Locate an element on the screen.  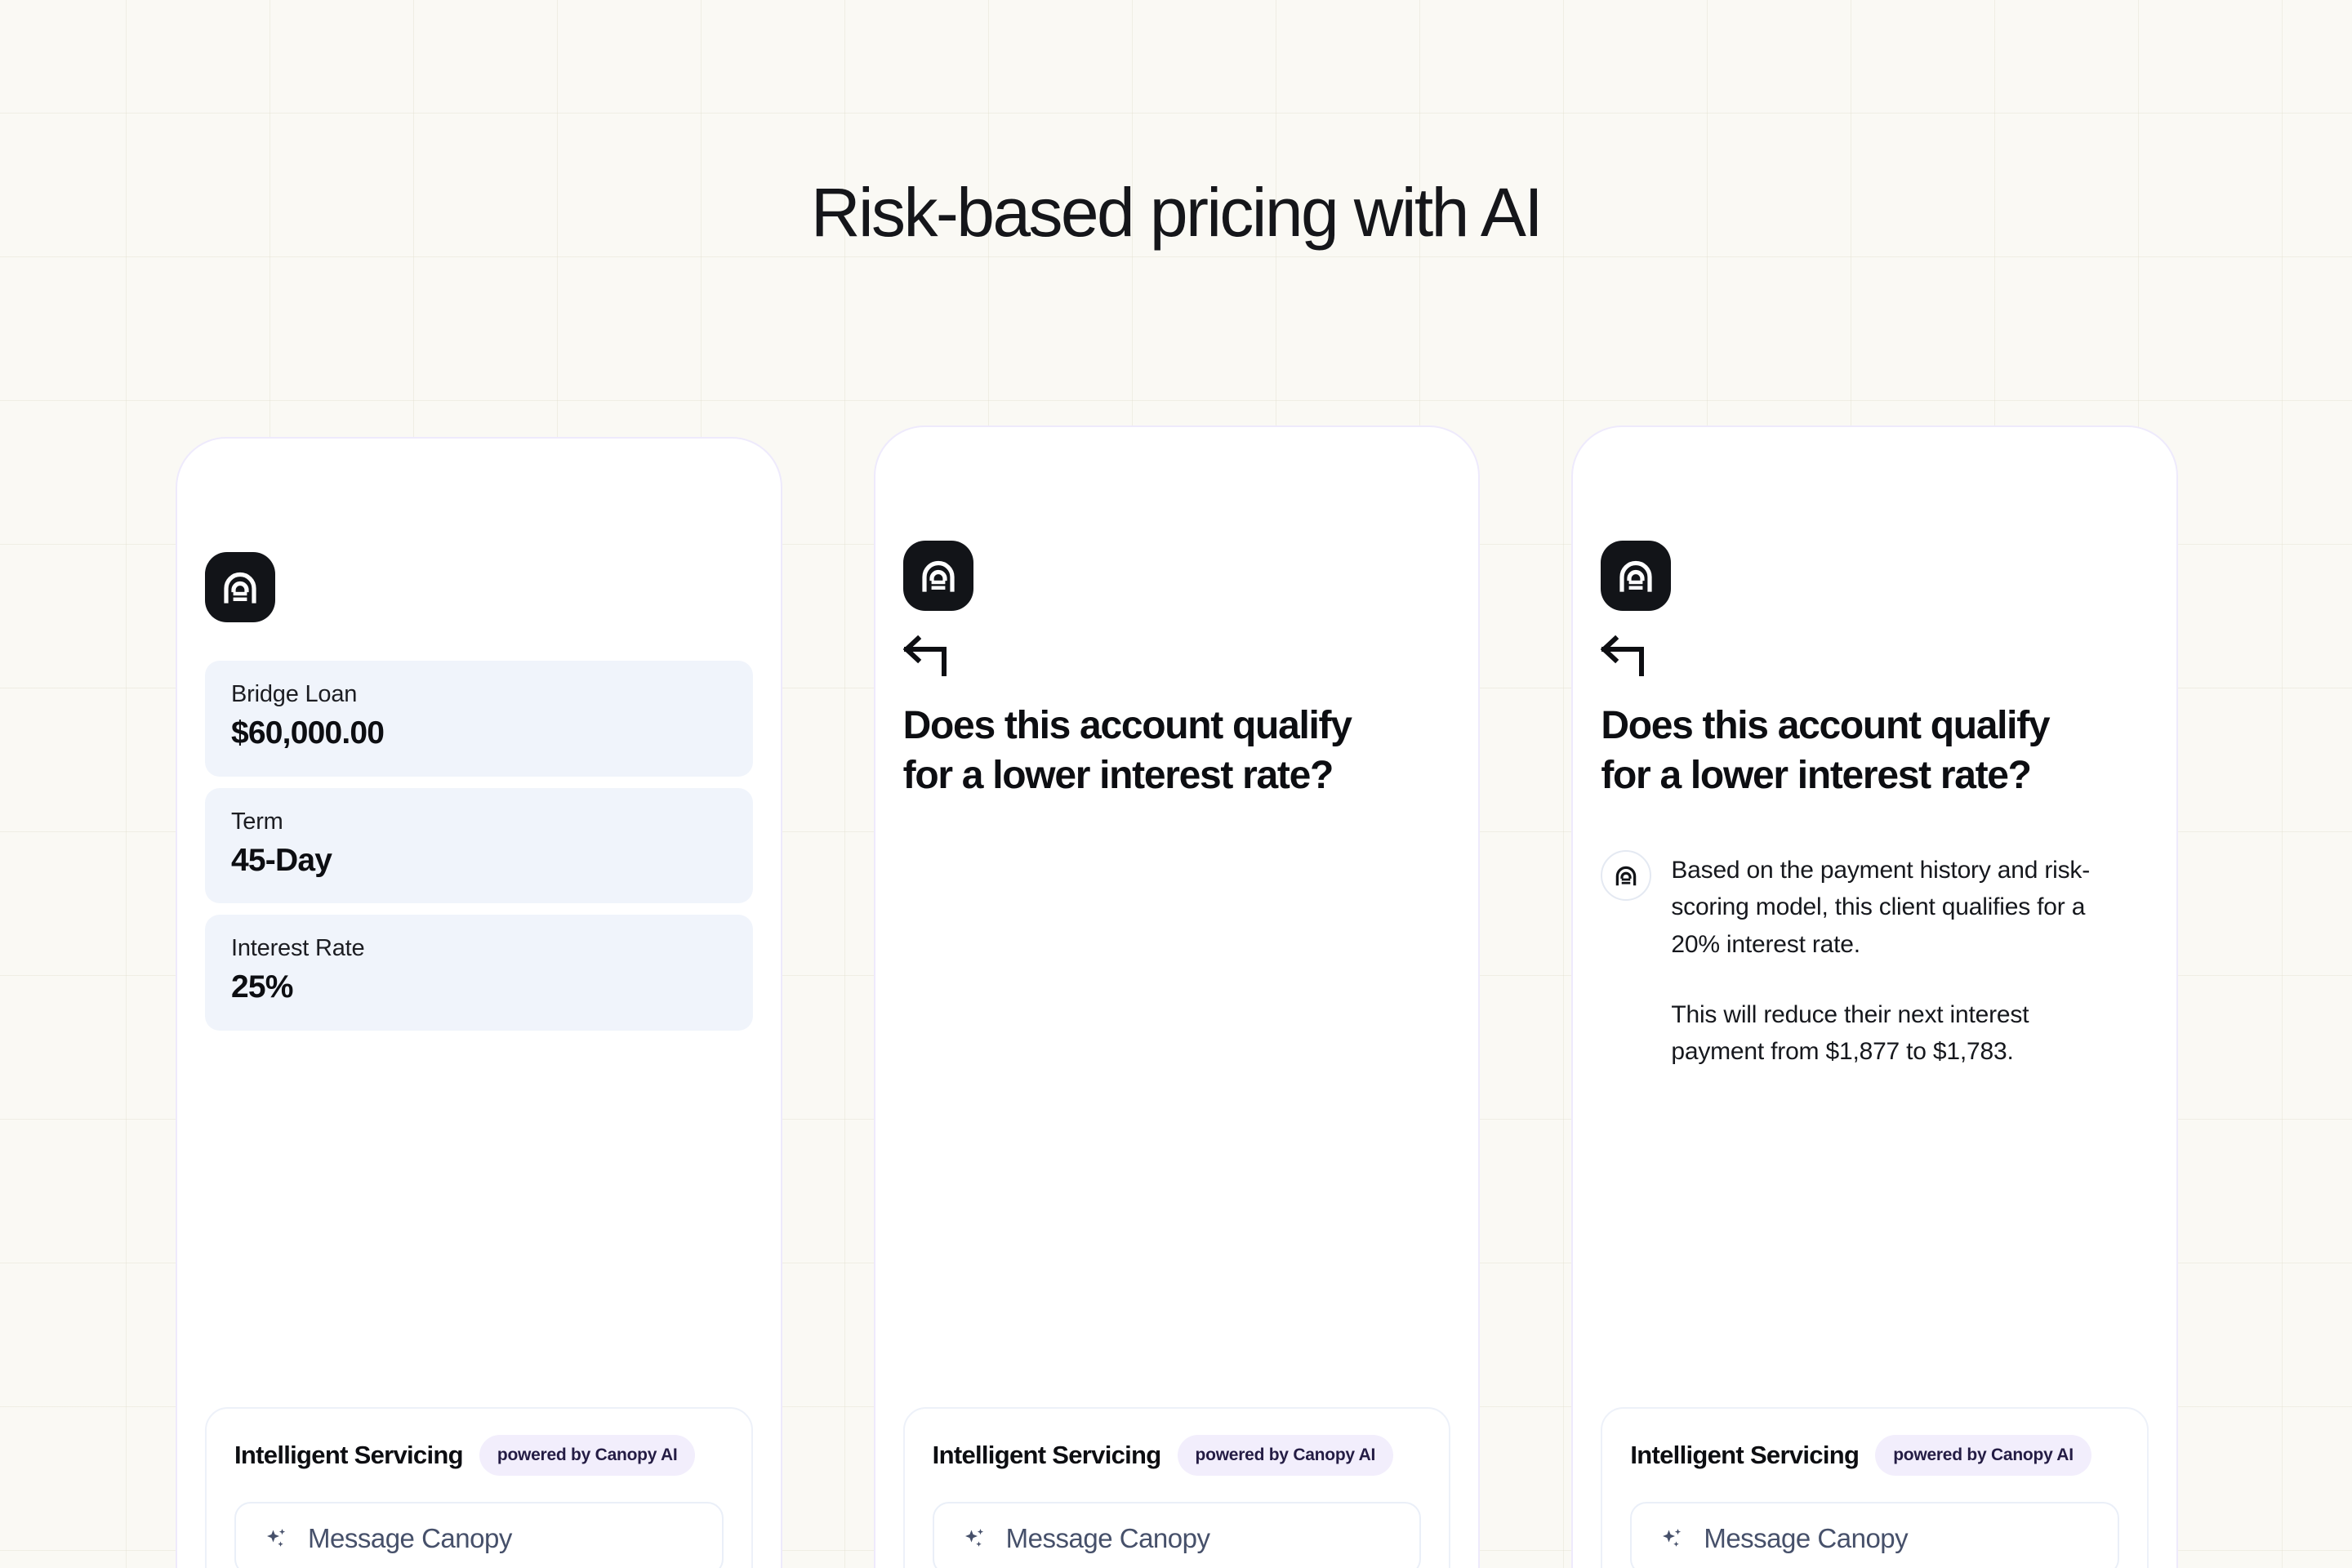
detail-row: Term 45-Day is located at coordinates (479, 845).